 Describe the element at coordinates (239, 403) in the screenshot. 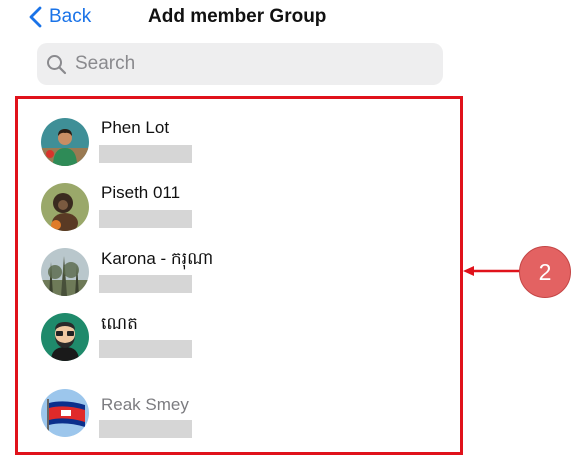

I see `member-item-reak-smey: Reak Smey` at that location.